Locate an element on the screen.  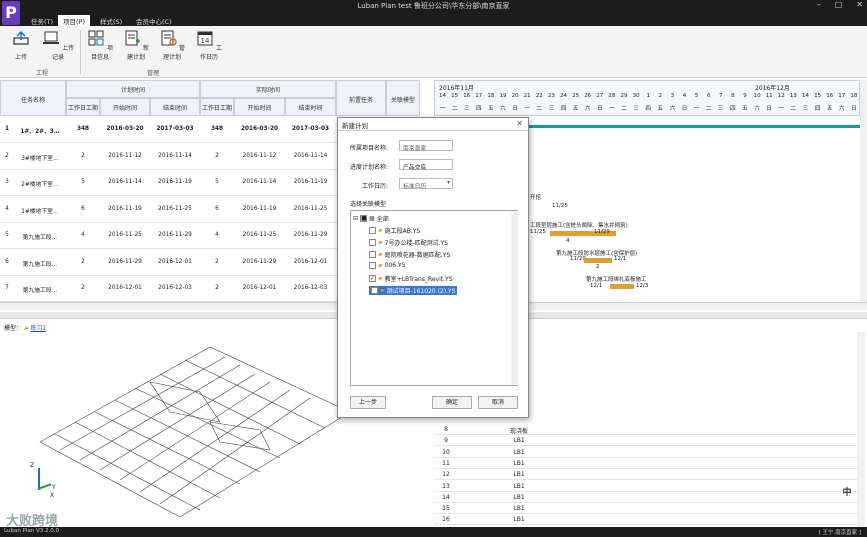
tree-item: ▰ 7号办公楼-匹配测试.YS is located at coordinates (408, 242).